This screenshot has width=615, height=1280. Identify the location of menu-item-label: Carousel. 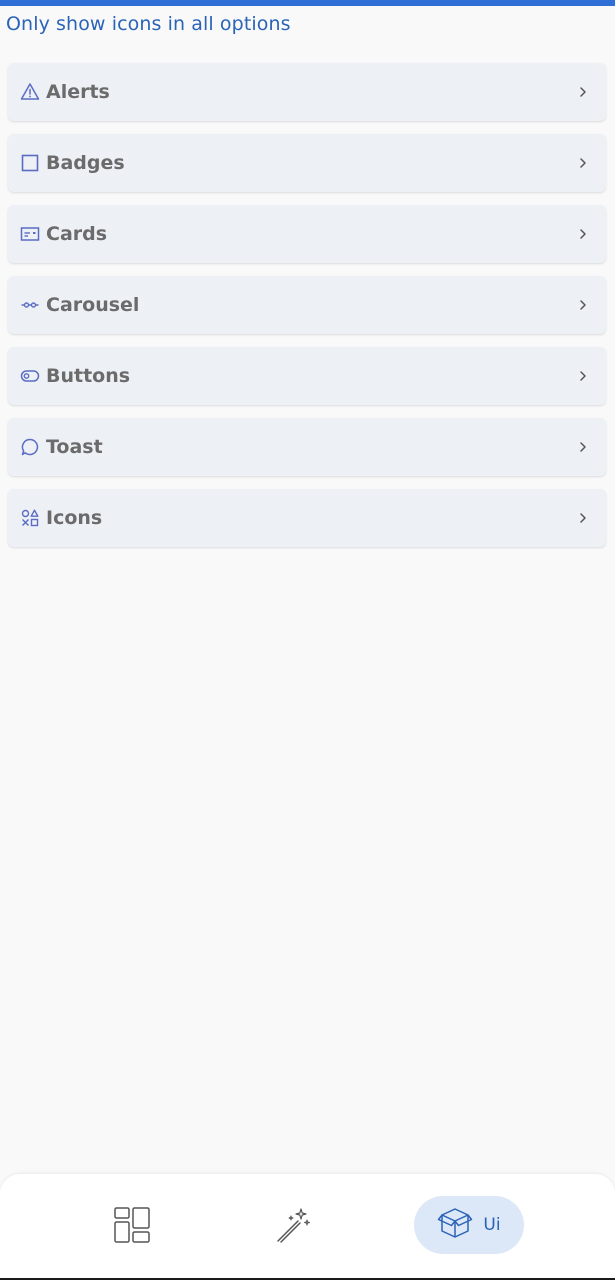
(93, 305).